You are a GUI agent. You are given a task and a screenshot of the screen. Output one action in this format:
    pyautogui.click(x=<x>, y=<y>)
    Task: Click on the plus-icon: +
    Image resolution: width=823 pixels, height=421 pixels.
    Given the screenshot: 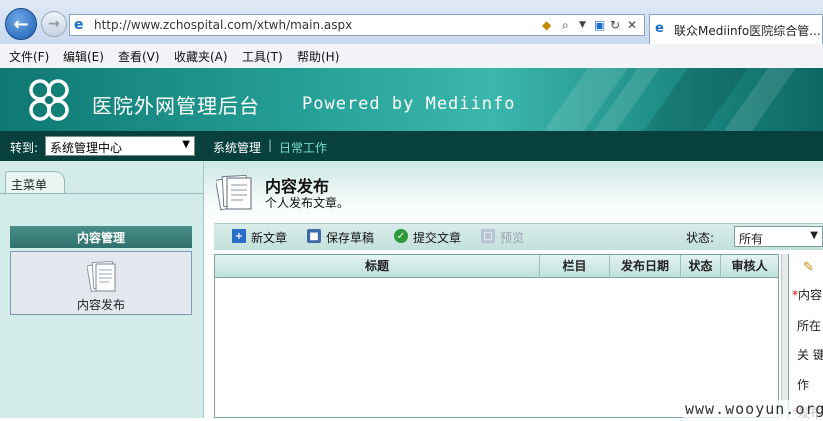 What is the action you would take?
    pyautogui.click(x=239, y=236)
    